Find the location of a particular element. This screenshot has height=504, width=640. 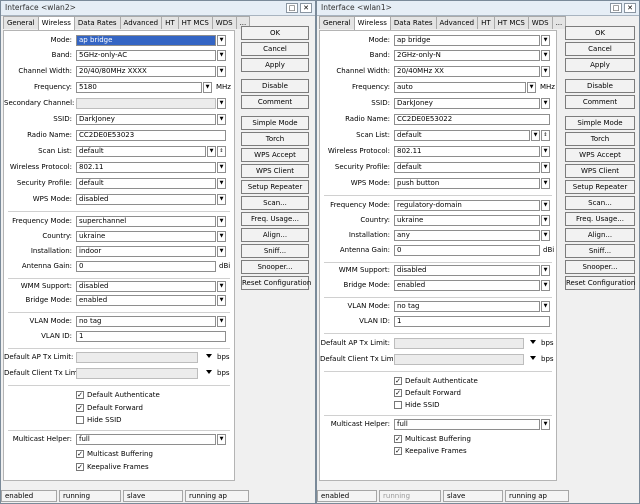

torch-button: Torch is located at coordinates (600, 139).